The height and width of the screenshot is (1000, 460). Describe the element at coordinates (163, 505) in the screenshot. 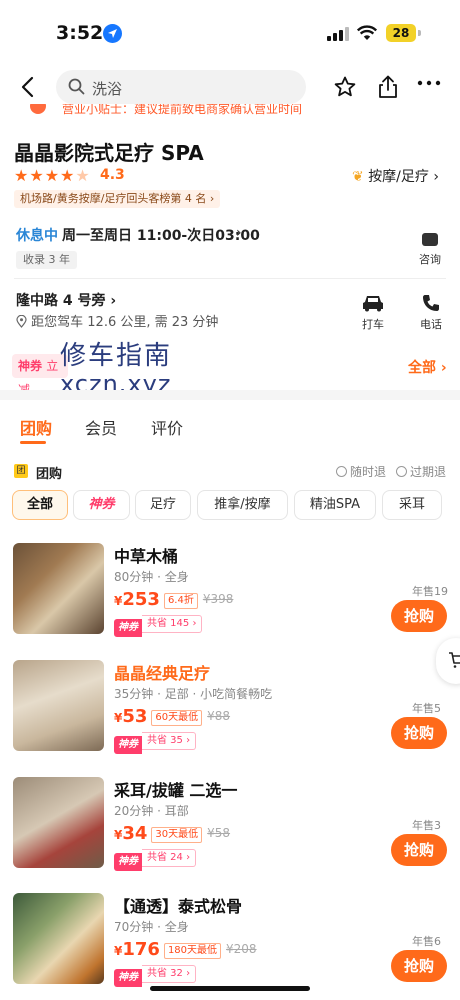

I see `filter-chip-foot: 足疗` at that location.